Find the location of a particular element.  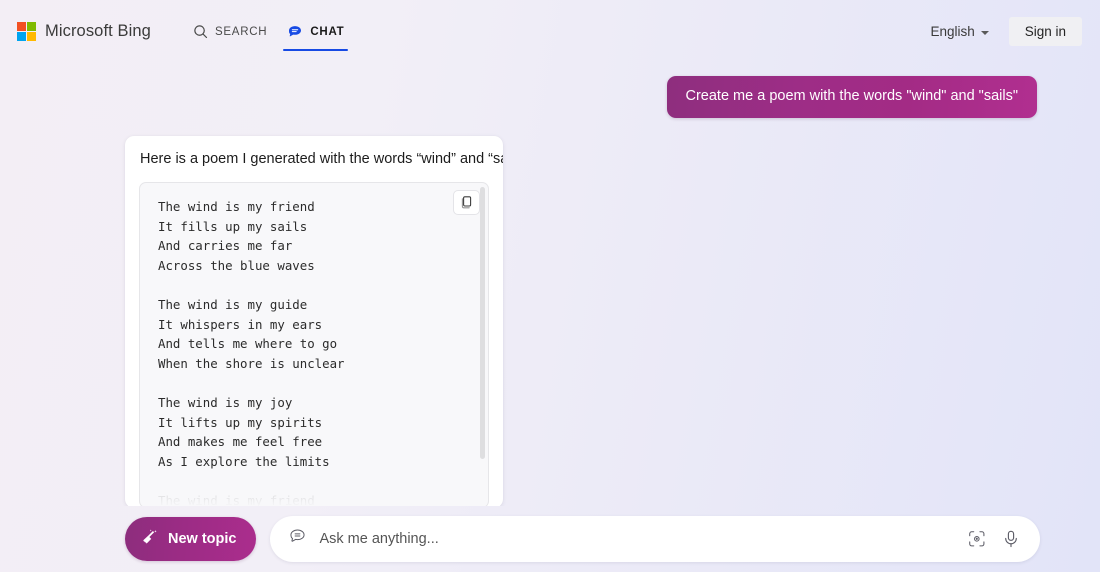

new-topic-button: New topic is located at coordinates (191, 539).